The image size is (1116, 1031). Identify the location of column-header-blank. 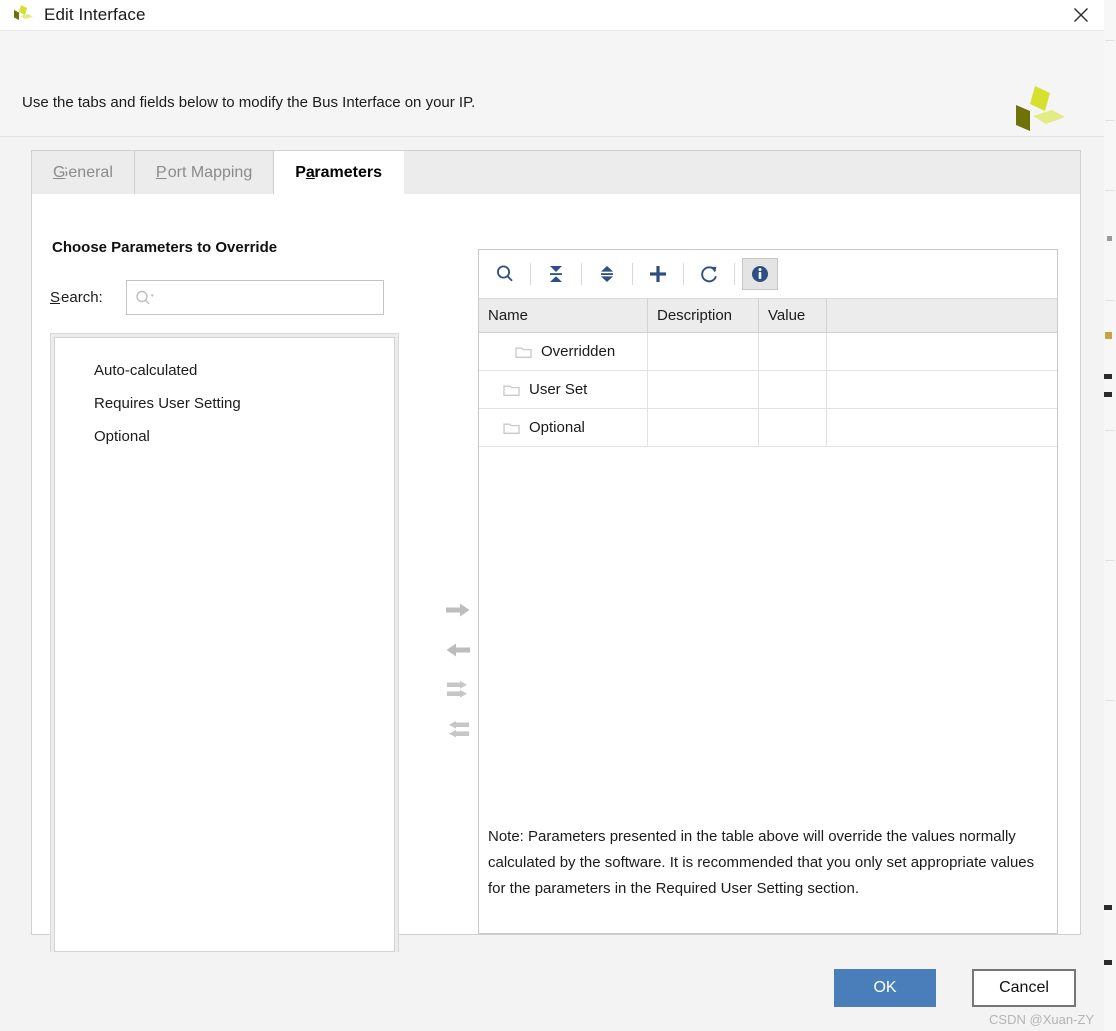
(942, 315).